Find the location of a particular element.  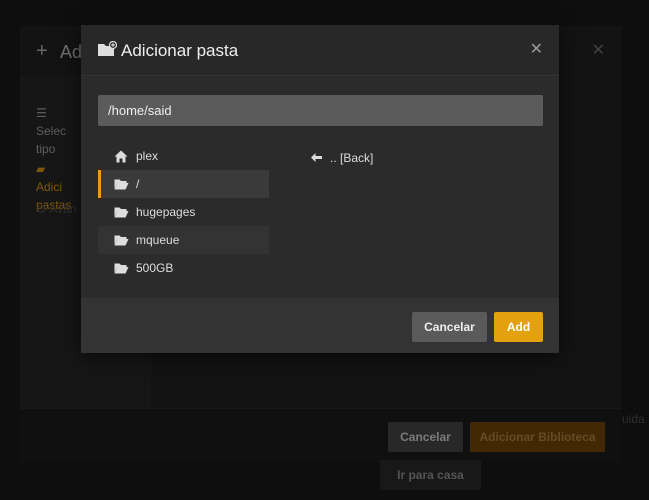

directory-item-hugepages: hugepages is located at coordinates (183, 212).